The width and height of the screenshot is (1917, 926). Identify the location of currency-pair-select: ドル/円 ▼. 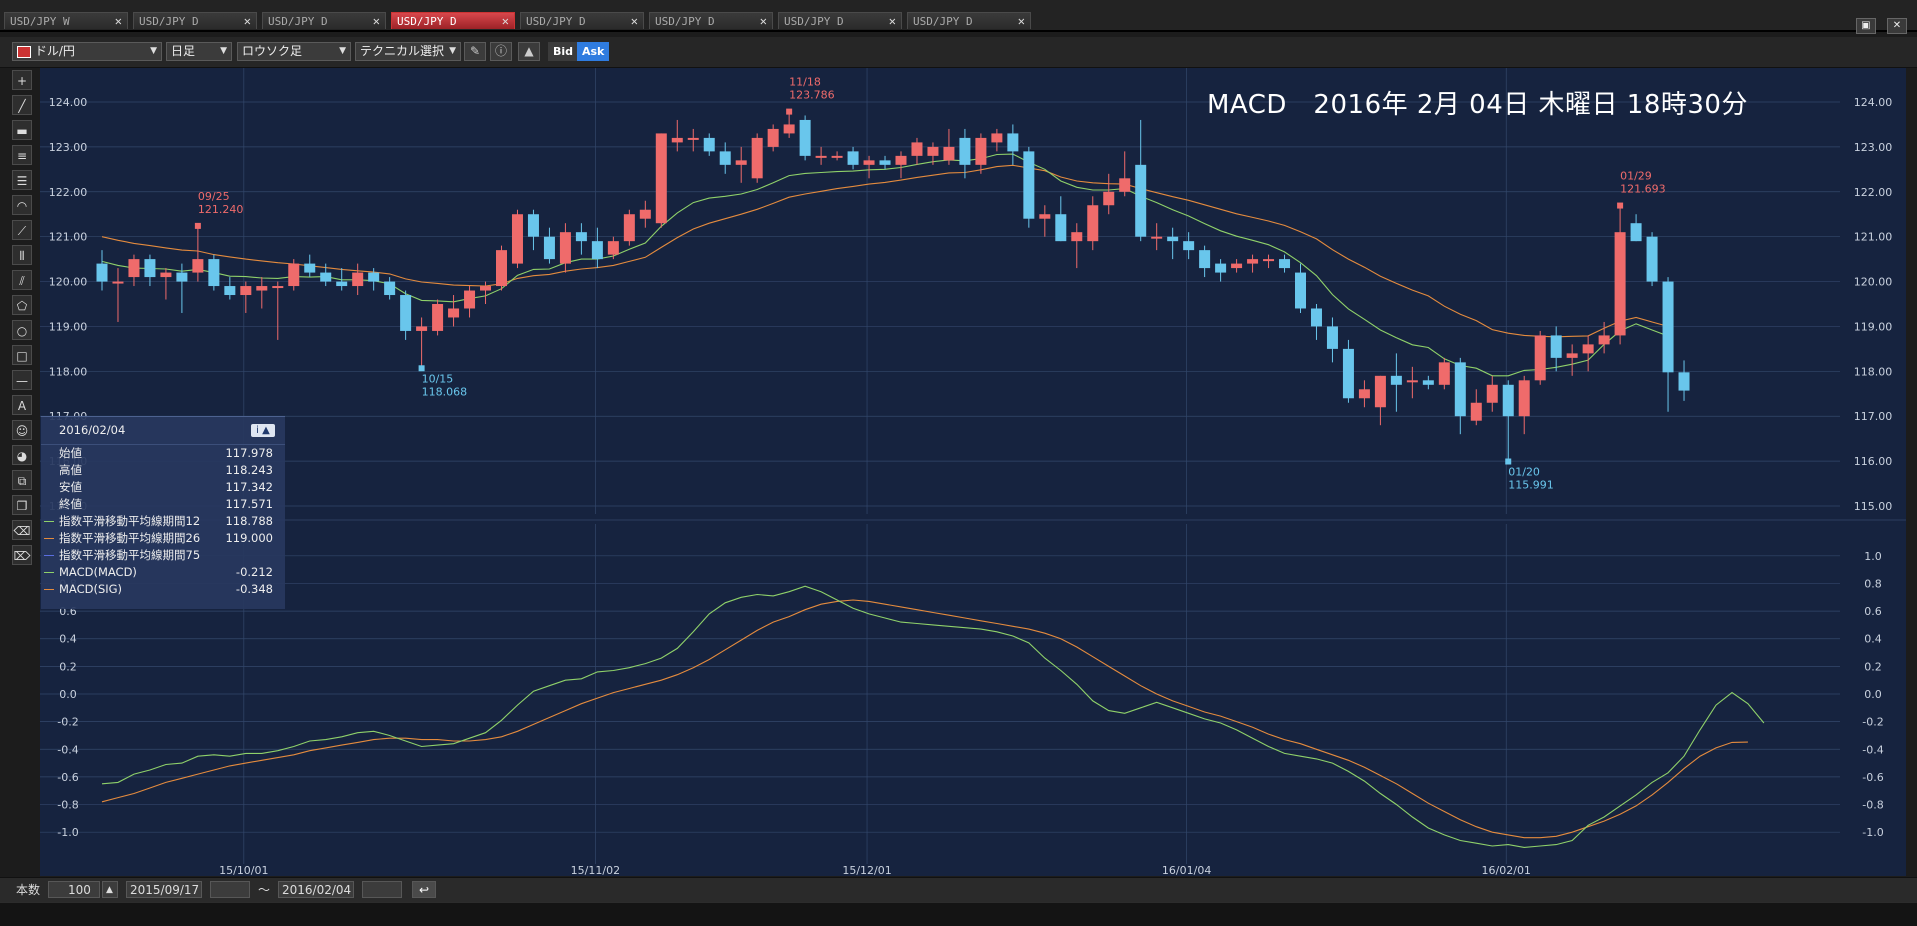
(87, 51).